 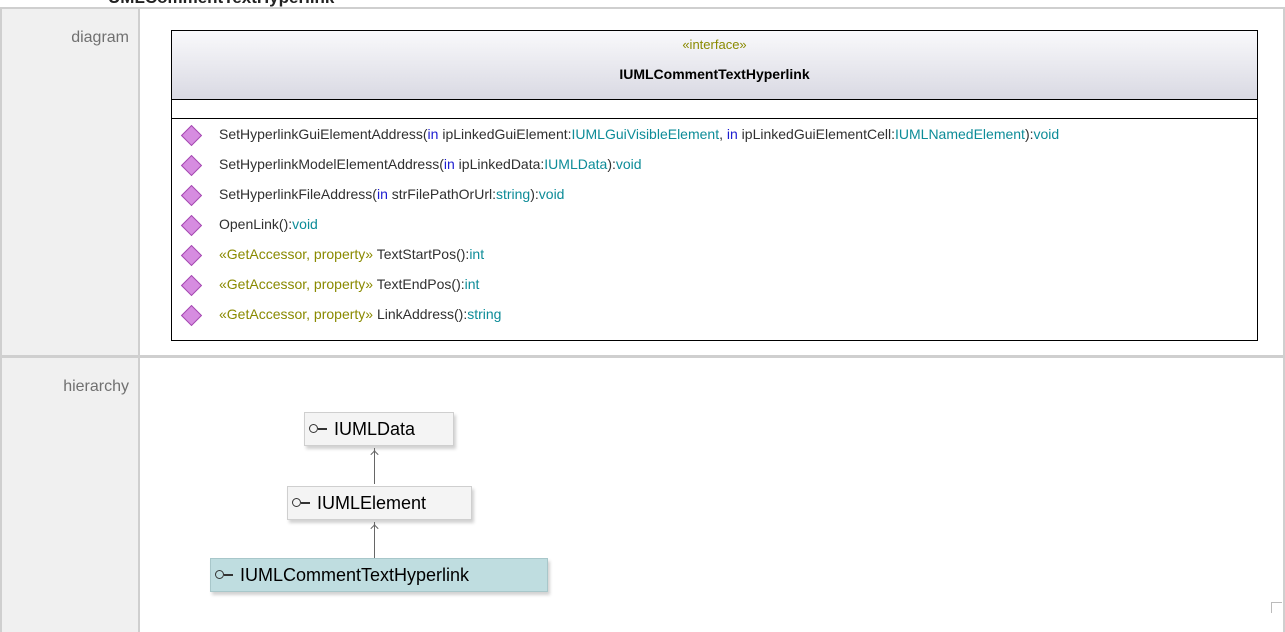 I want to click on hierarchy-node-label: IUMLData, so click(x=375, y=428).